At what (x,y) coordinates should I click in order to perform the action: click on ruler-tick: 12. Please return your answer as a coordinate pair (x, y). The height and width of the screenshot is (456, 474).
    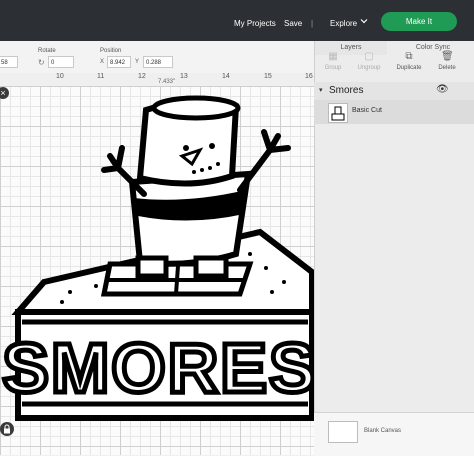
    Looking at the image, I should click on (142, 76).